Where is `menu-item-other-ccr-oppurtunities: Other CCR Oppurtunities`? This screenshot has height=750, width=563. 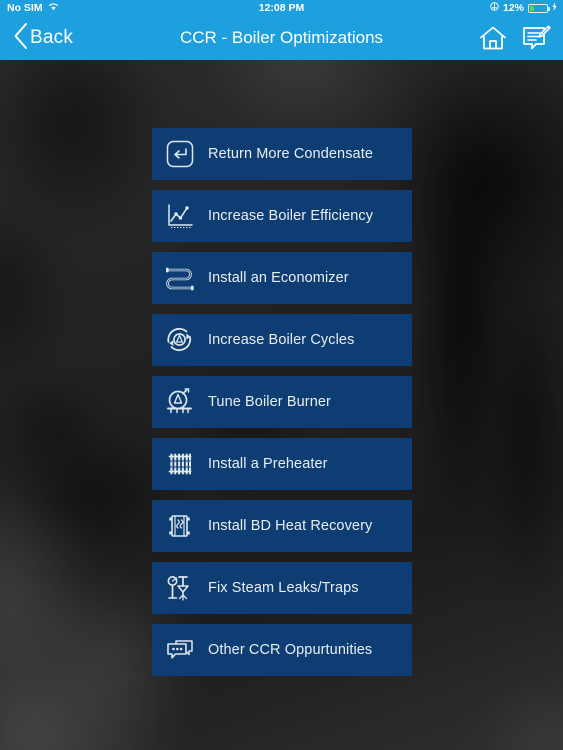
menu-item-other-ccr-oppurtunities: Other CCR Oppurtunities is located at coordinates (282, 650).